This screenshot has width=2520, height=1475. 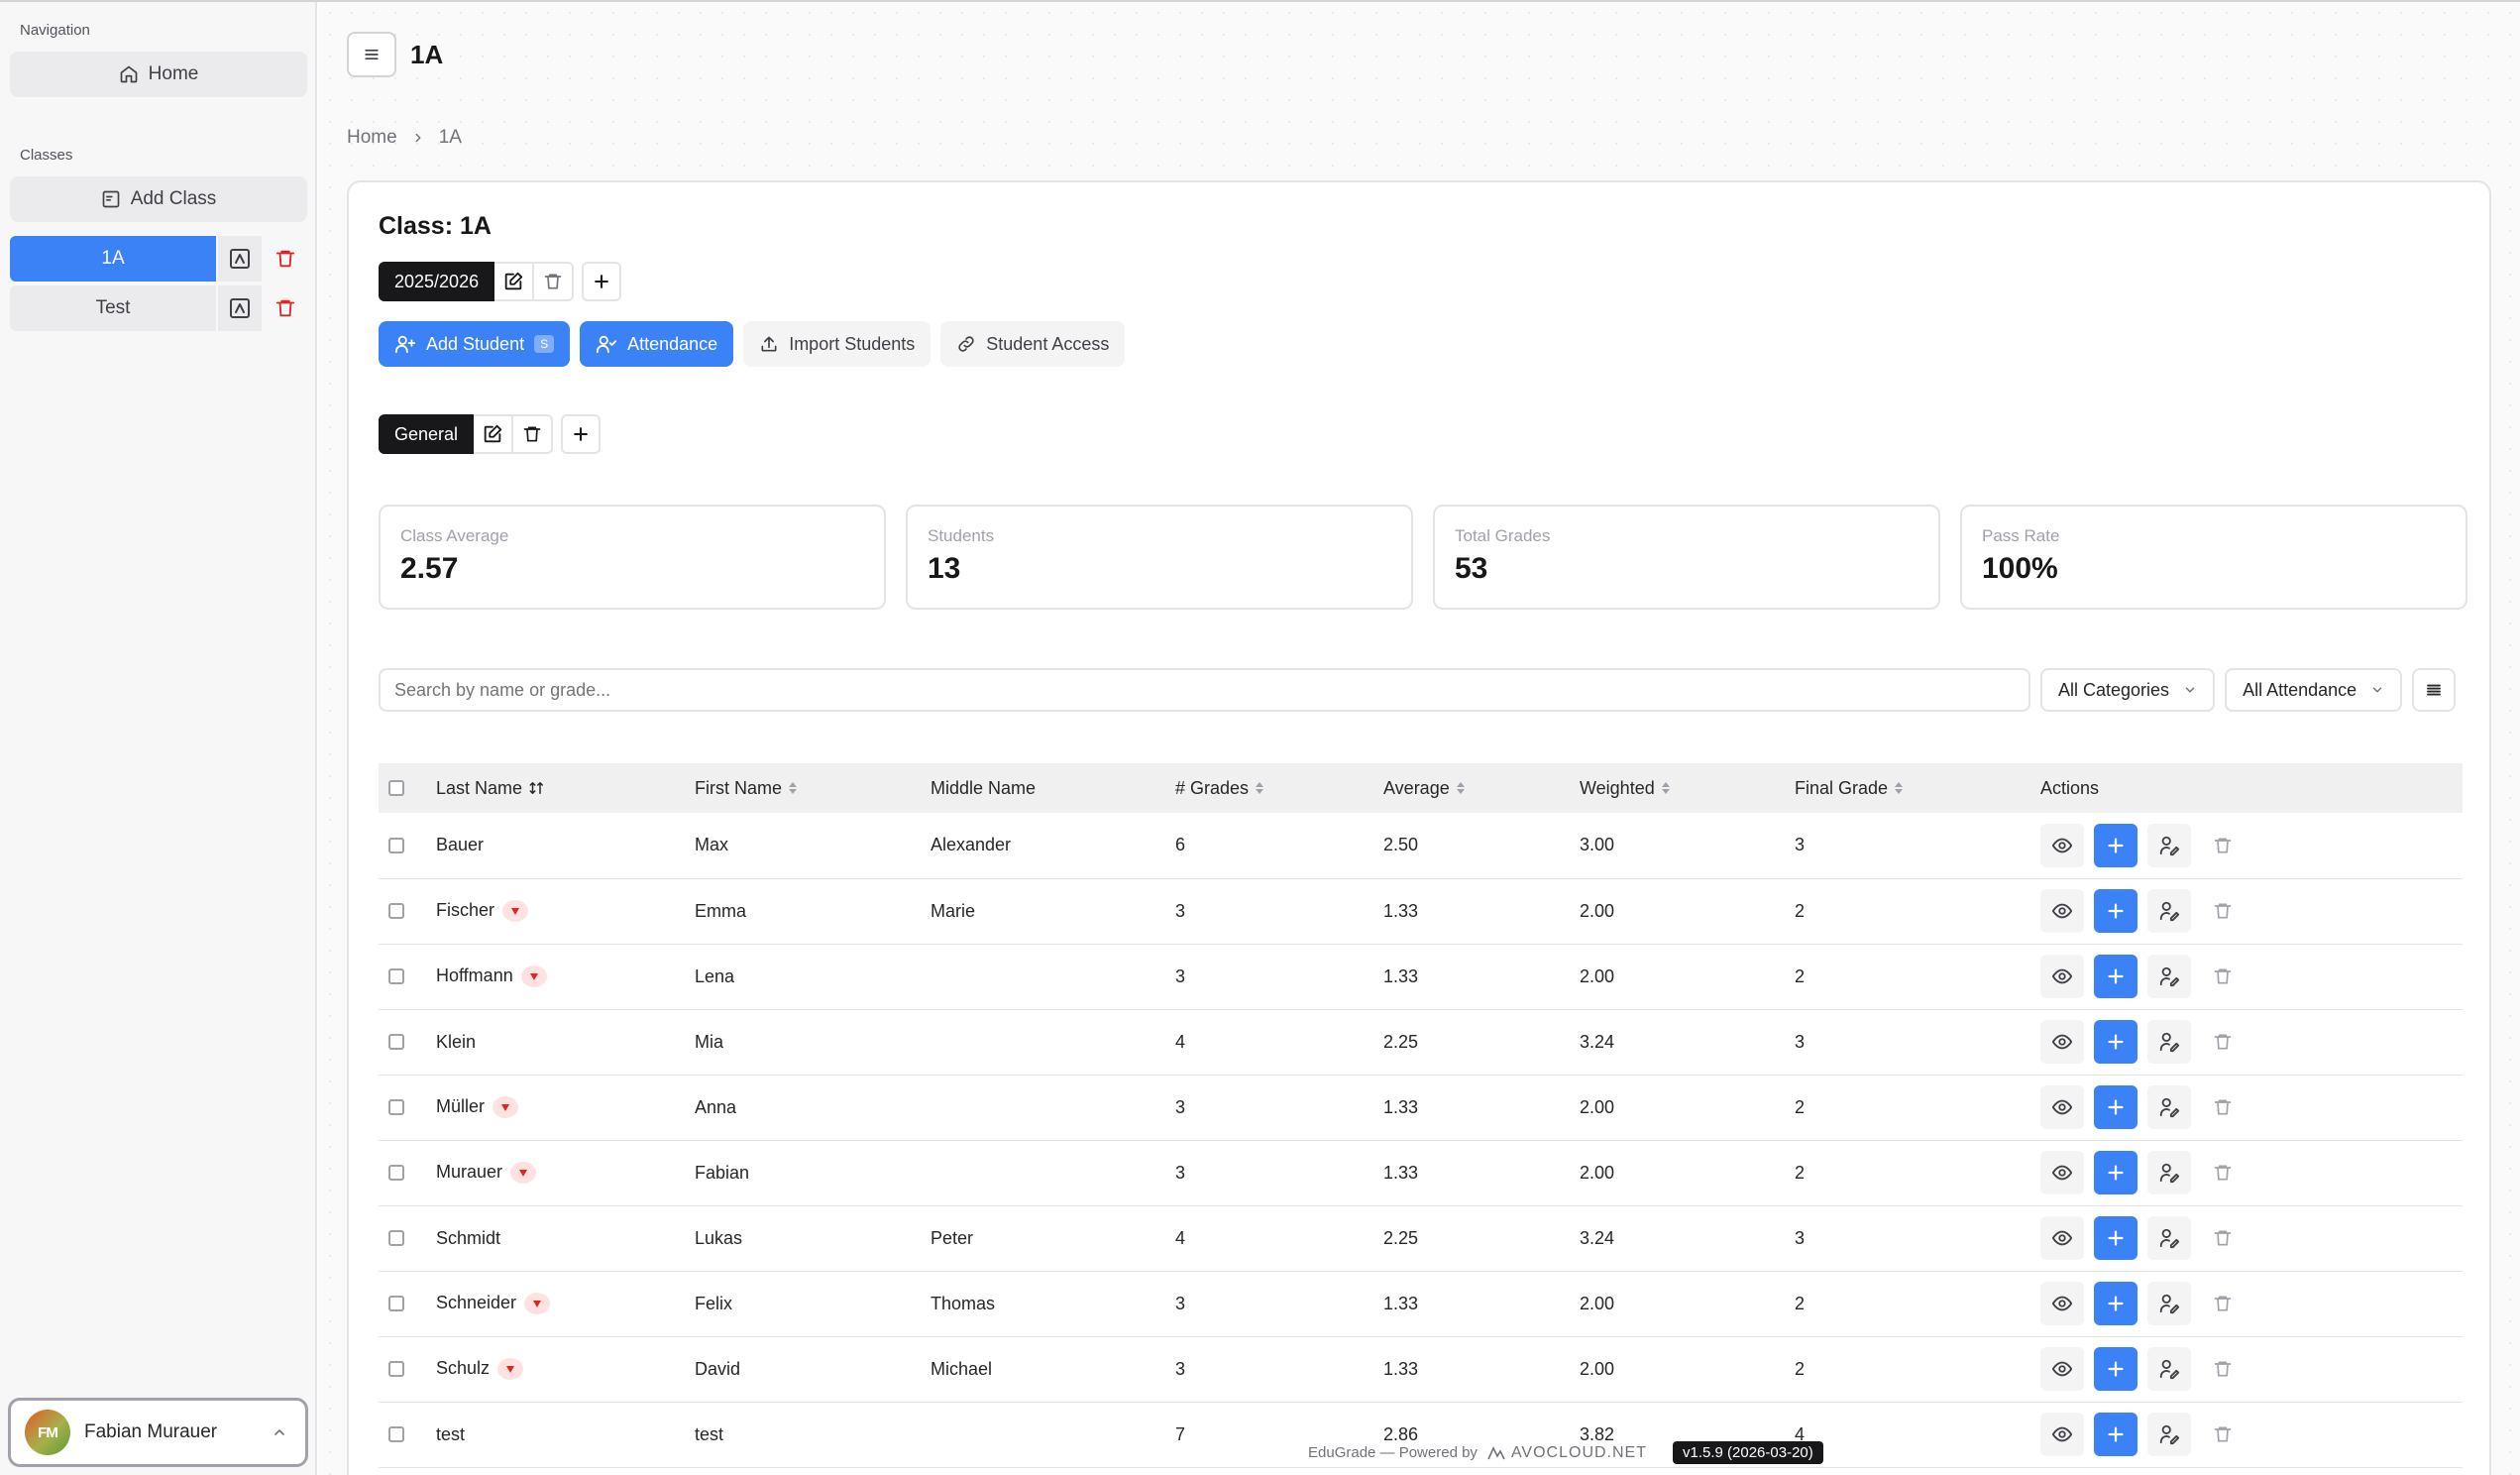 I want to click on class-item-1a: 1A, so click(x=113, y=259).